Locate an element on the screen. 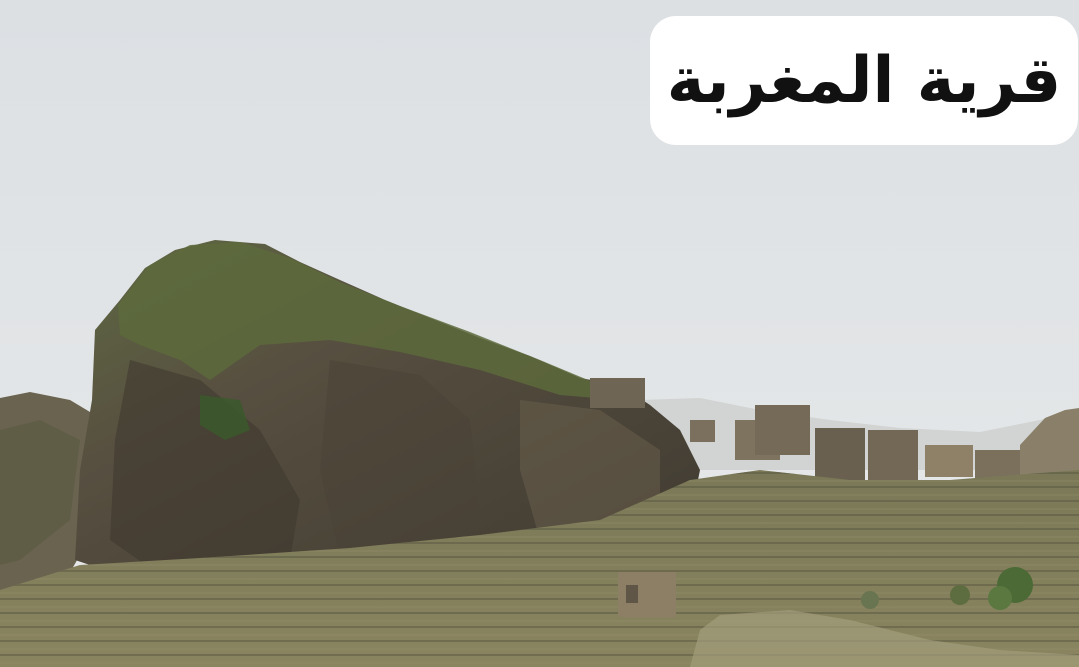 The width and height of the screenshot is (1079, 667). caption-text: قرية المغربة is located at coordinates (864, 80).